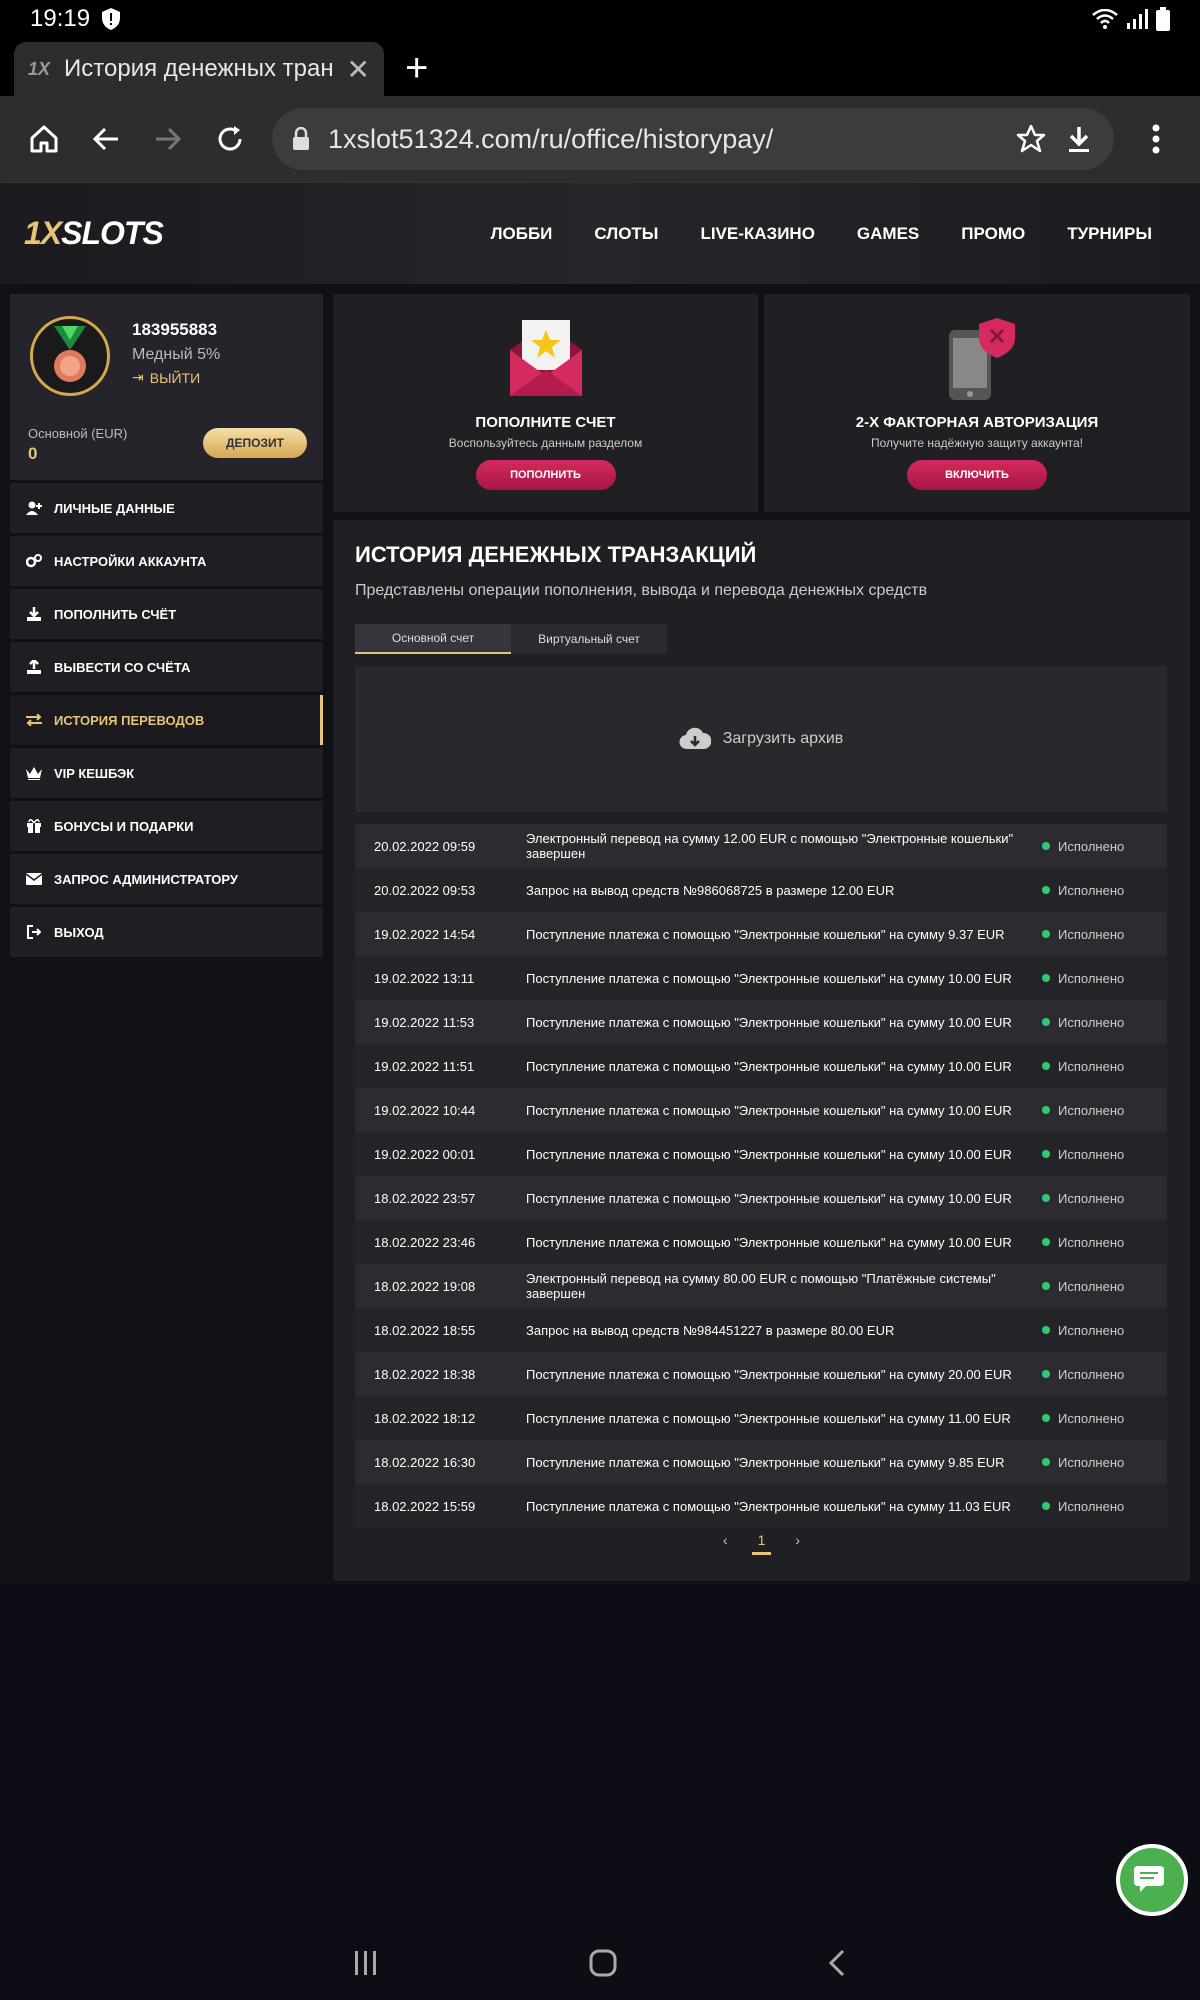 The width and height of the screenshot is (1200, 2000). I want to click on home-icon, so click(44, 139).